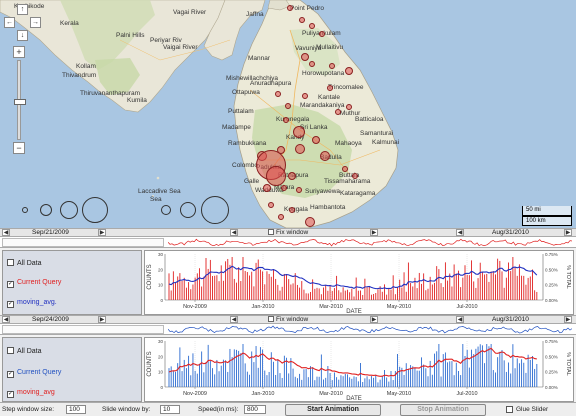  What do you see at coordinates (9, 22) in the screenshot?
I see `pan-left-button: ←` at bounding box center [9, 22].